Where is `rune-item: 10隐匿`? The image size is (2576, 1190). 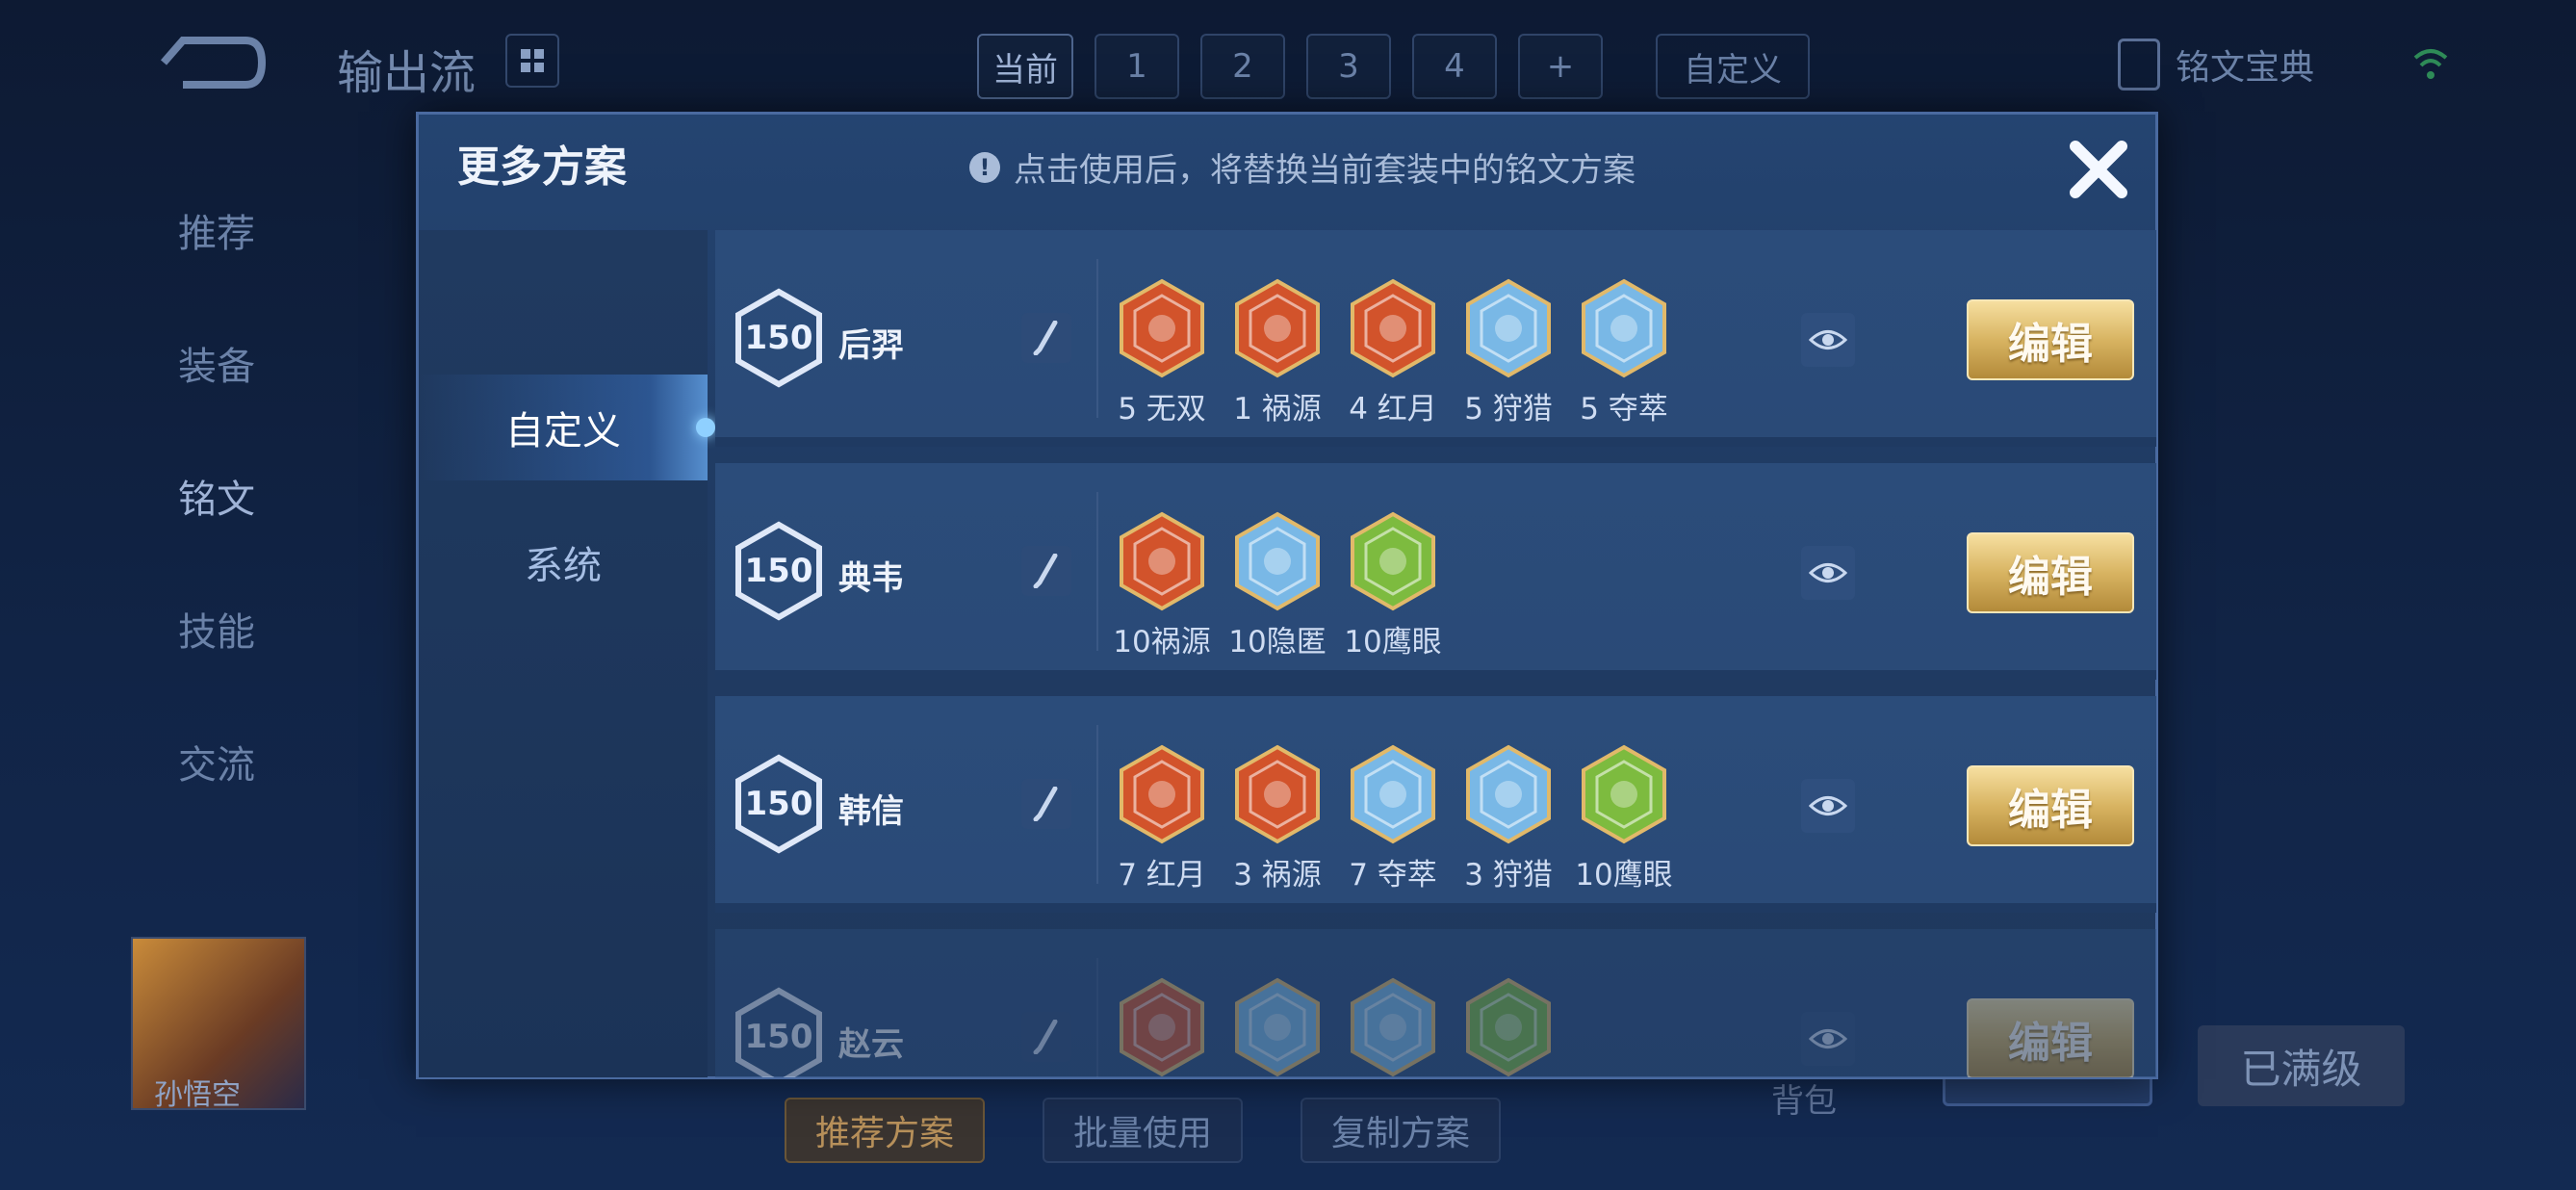 rune-item: 10隐匿 is located at coordinates (1278, 586).